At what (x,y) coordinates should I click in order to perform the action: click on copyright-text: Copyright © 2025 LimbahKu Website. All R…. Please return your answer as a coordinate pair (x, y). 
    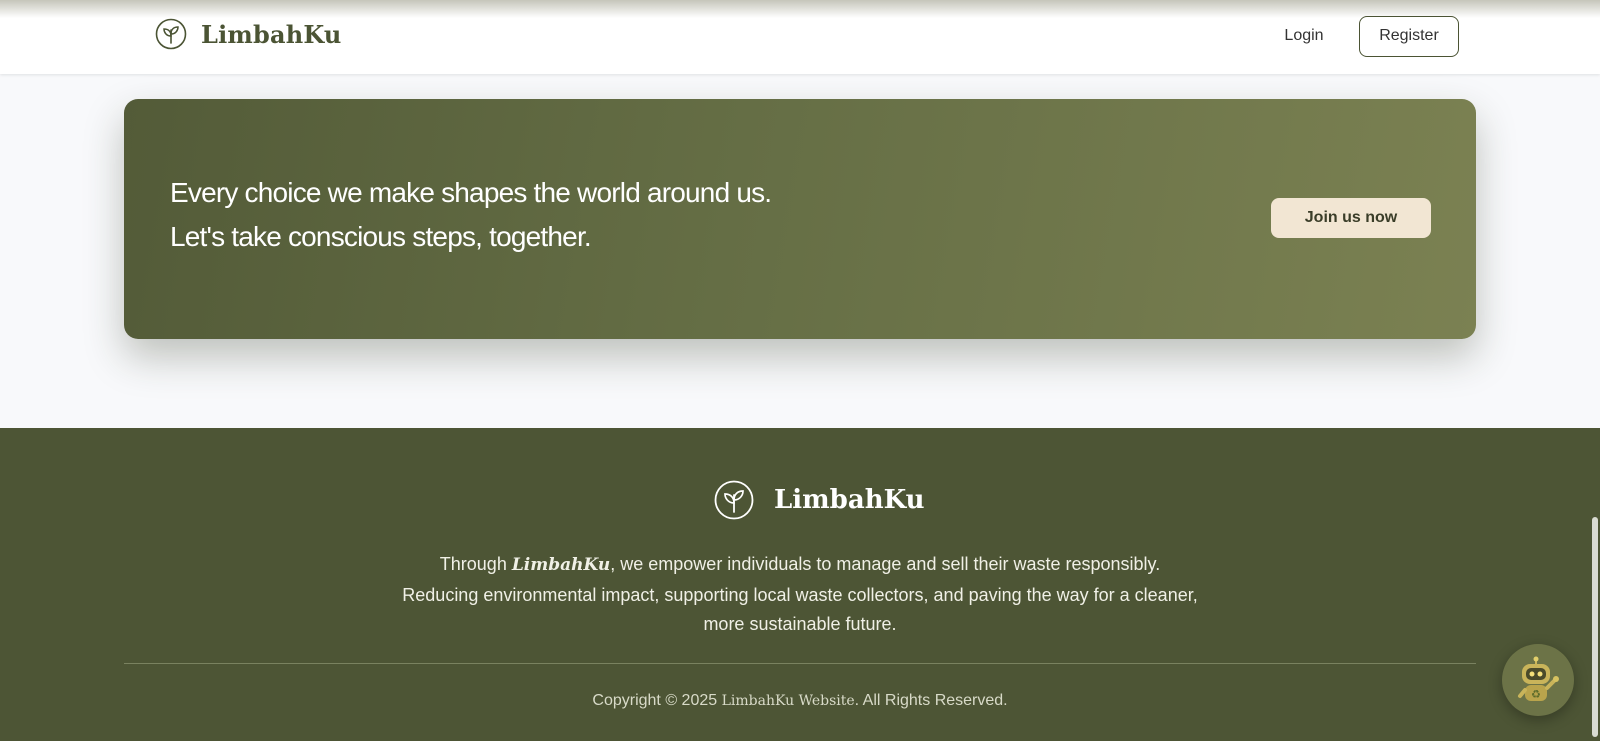
    Looking at the image, I should click on (800, 701).